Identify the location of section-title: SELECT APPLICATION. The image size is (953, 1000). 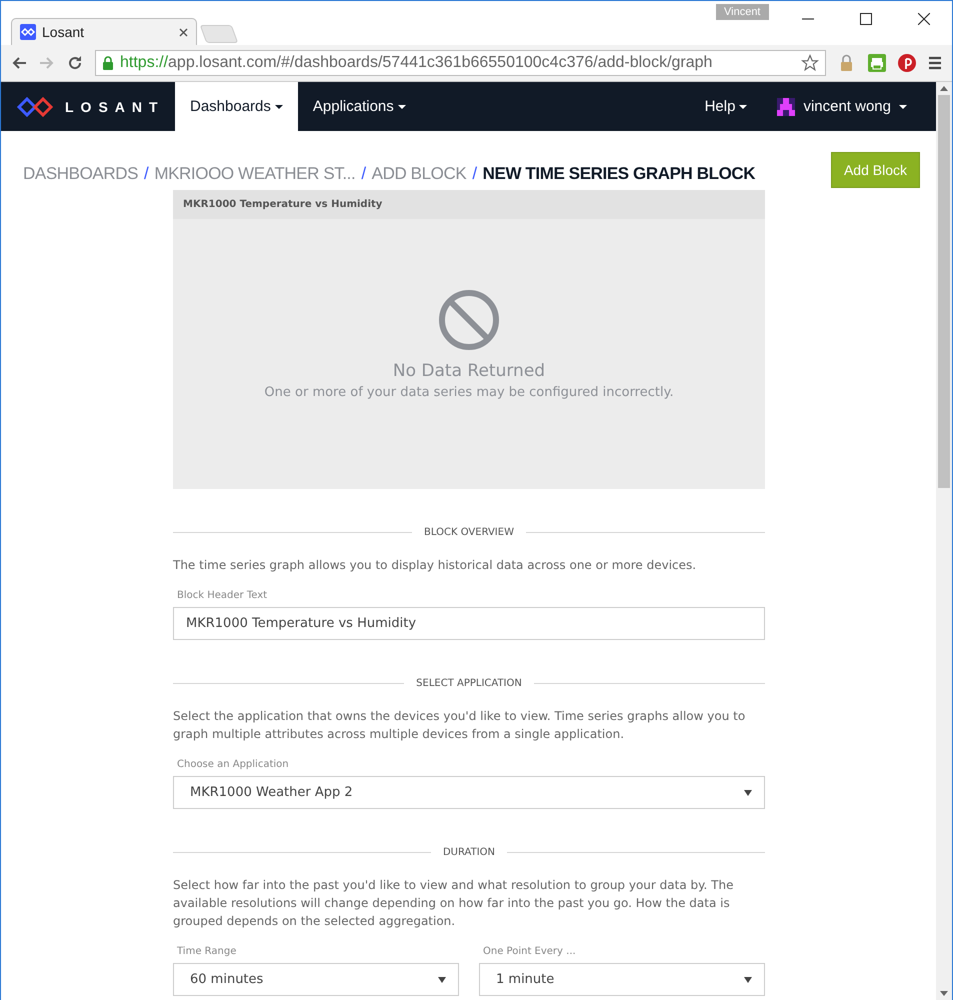
(469, 683).